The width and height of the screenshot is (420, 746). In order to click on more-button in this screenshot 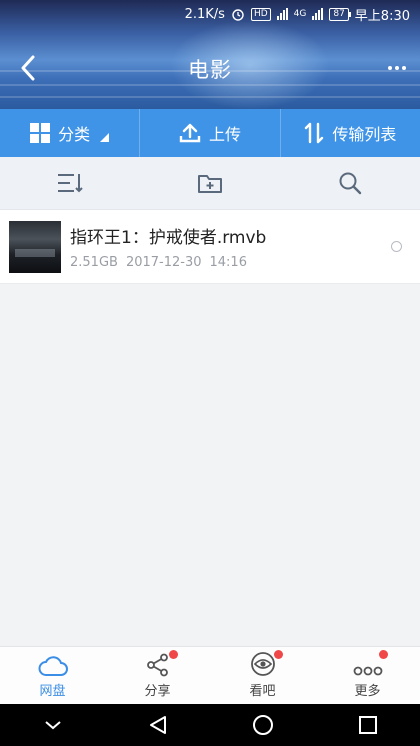, I will do `click(397, 68)`.